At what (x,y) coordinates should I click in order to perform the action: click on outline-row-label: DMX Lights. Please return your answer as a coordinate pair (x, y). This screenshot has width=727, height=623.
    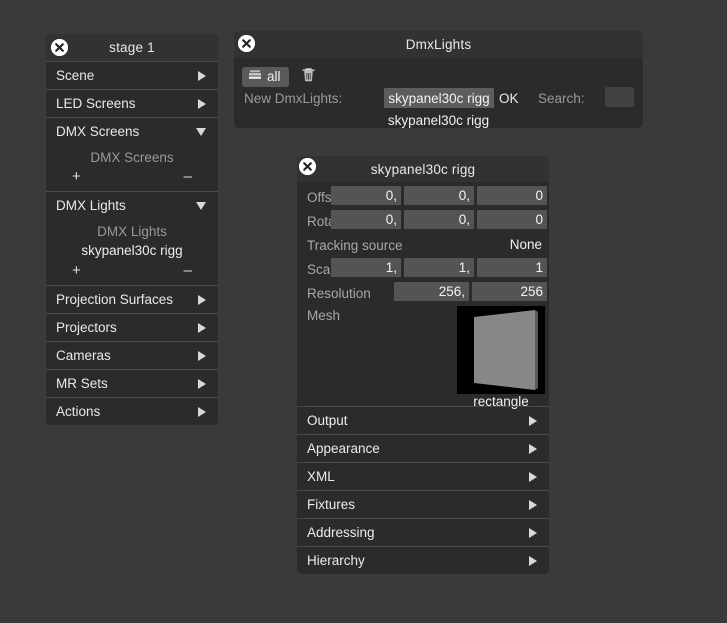
    Looking at the image, I should click on (91, 205).